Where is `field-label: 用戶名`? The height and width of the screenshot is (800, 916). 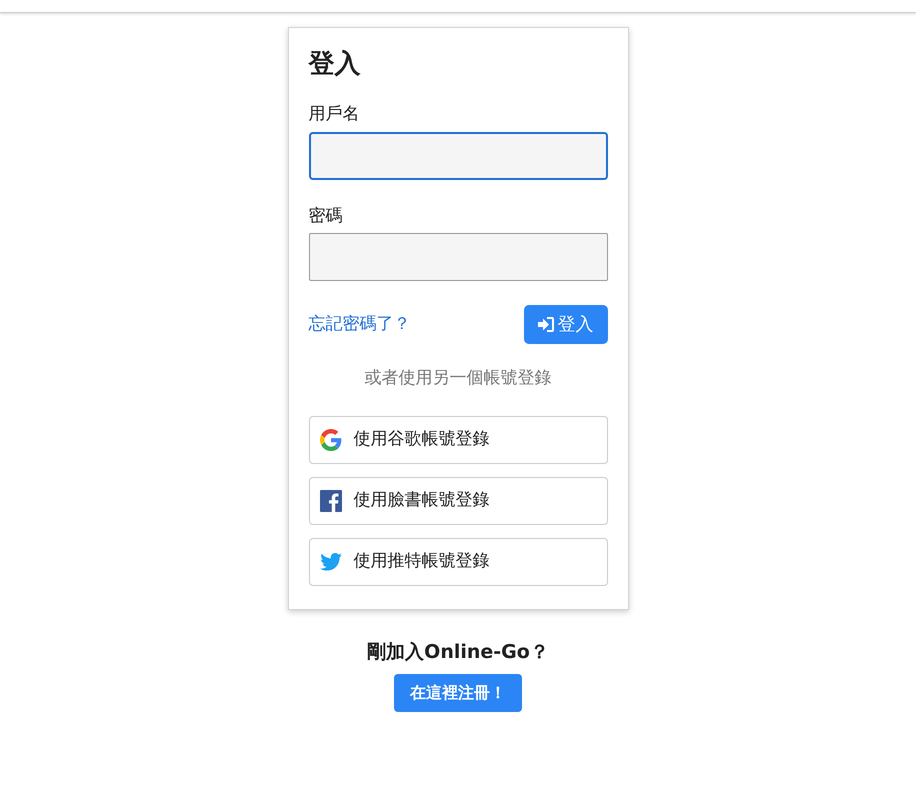 field-label: 用戶名 is located at coordinates (334, 114).